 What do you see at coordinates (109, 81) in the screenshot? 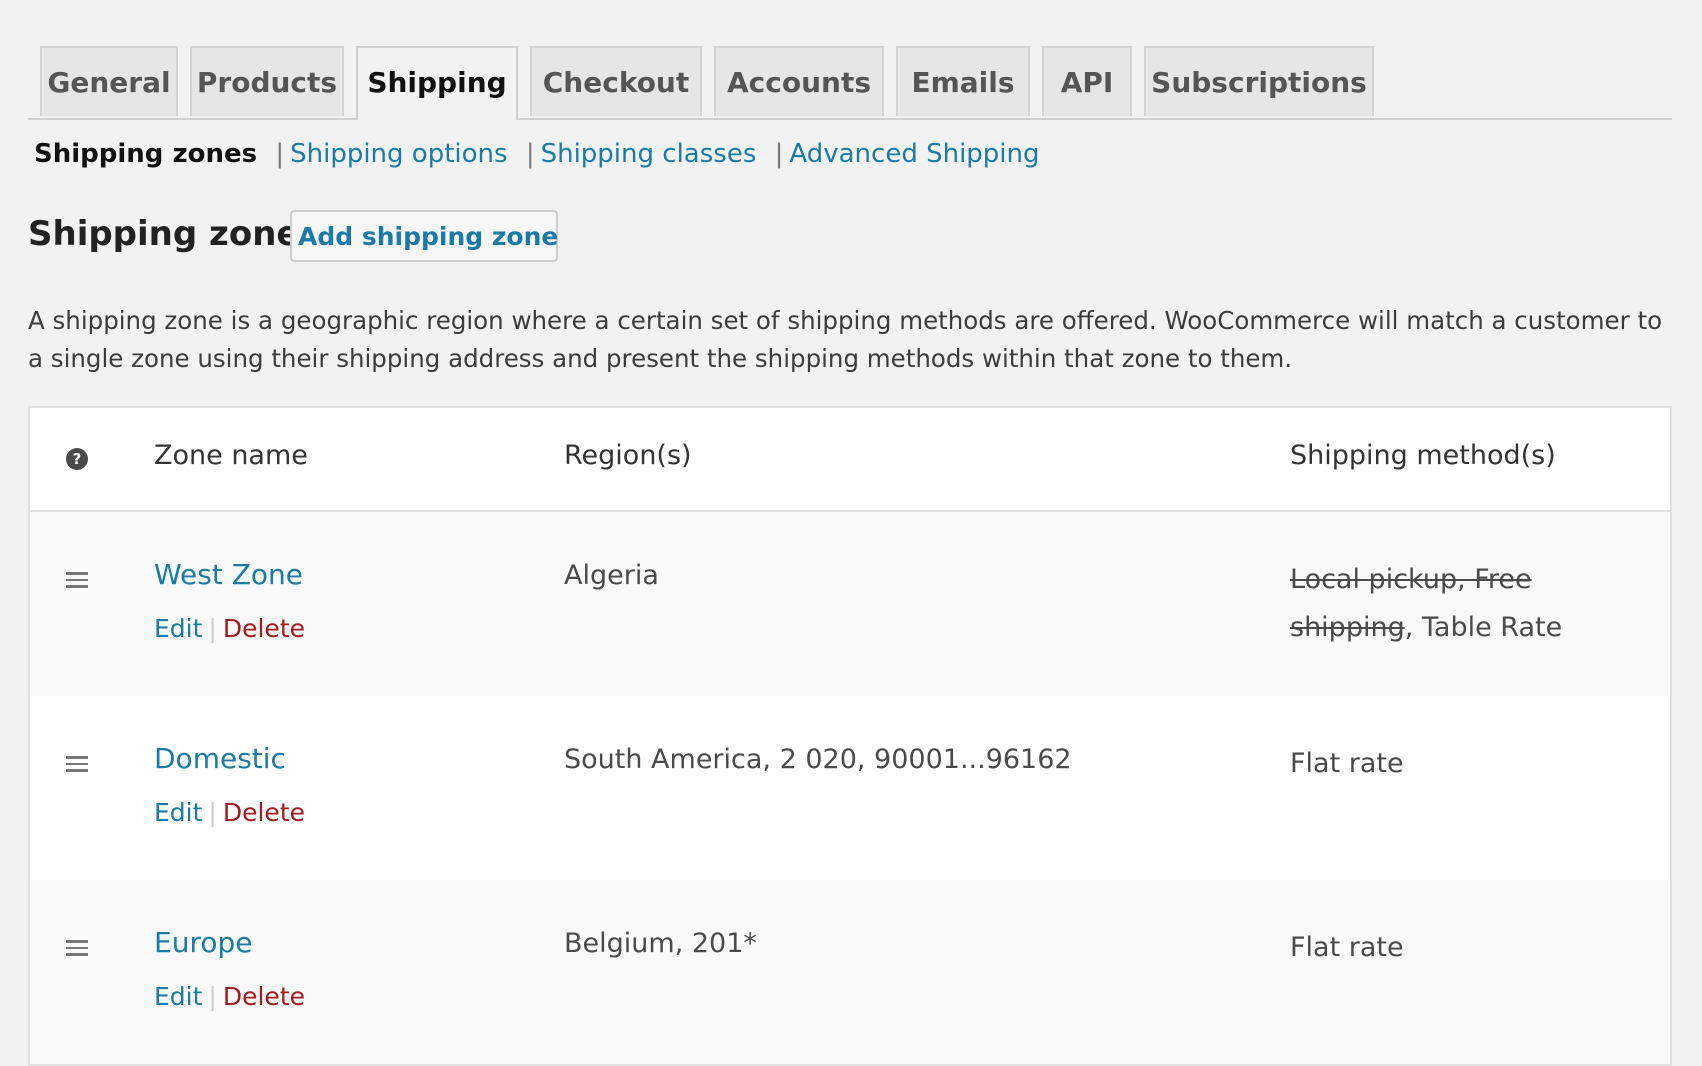
I see `tab-general: General` at bounding box center [109, 81].